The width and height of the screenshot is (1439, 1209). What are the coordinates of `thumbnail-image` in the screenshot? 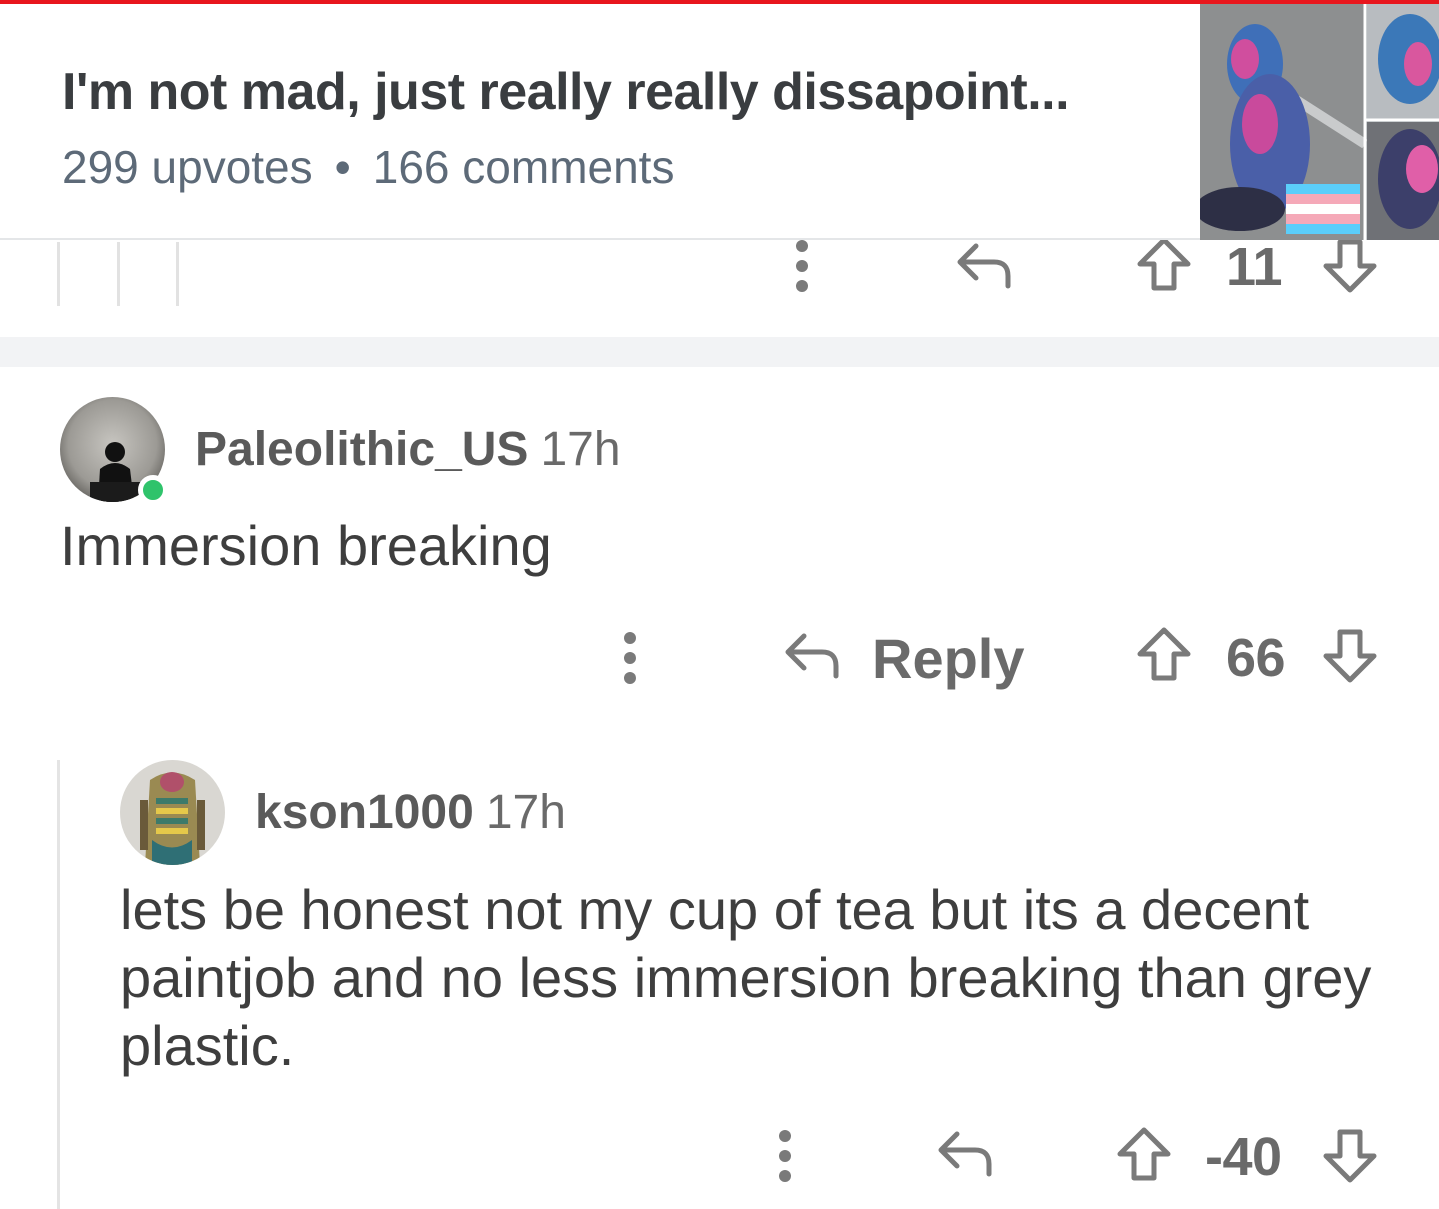 It's located at (1319, 122).